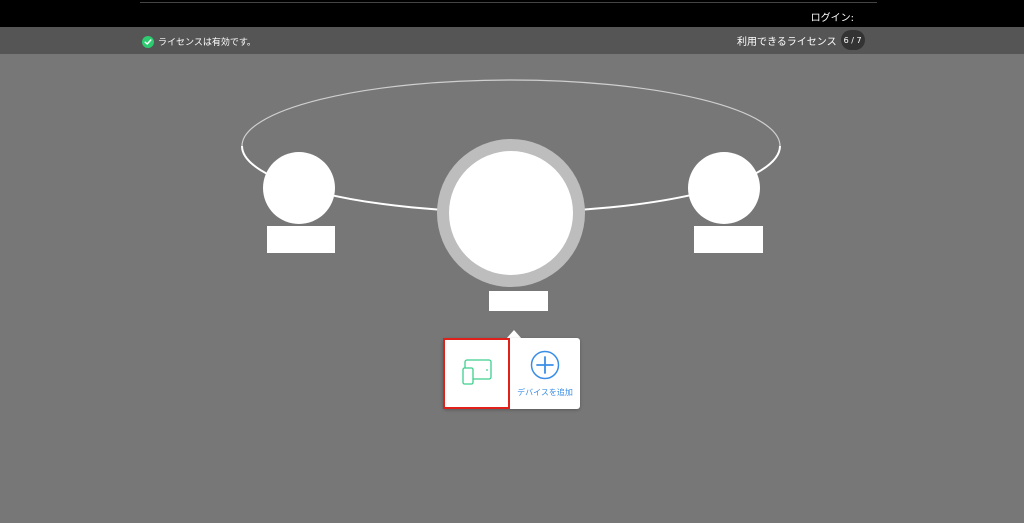 The height and width of the screenshot is (523, 1024). I want to click on add-device-button: デバイスを追加, so click(545, 373).